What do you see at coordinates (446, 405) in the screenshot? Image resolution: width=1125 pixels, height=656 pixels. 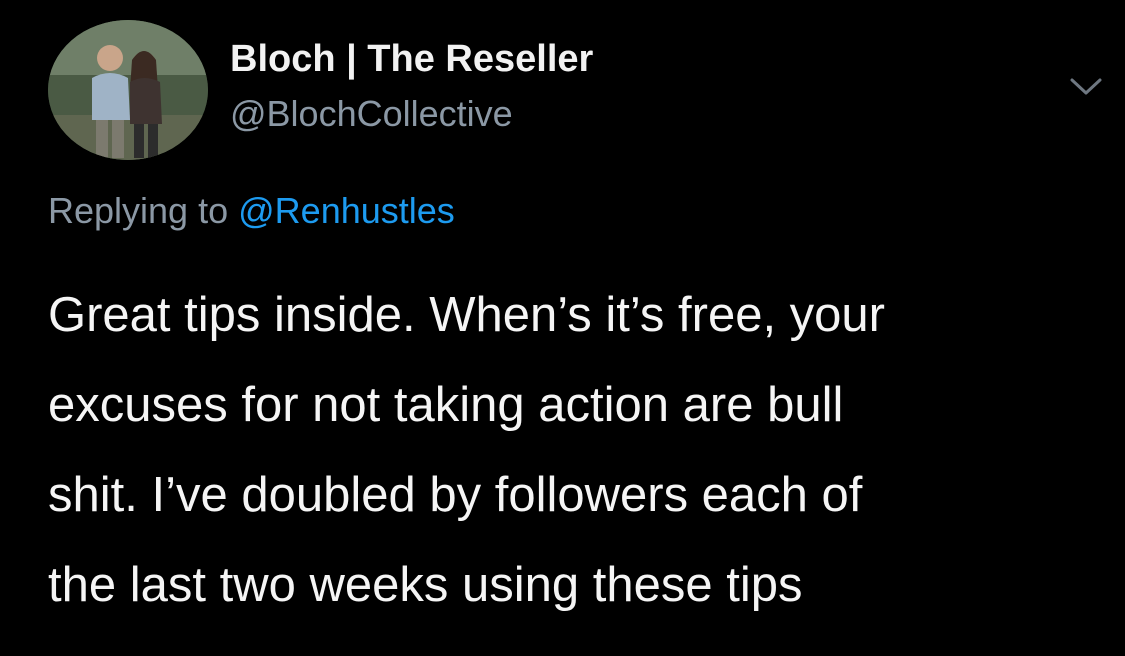 I see `tweet-text-line: excuses for not taking action are bull` at bounding box center [446, 405].